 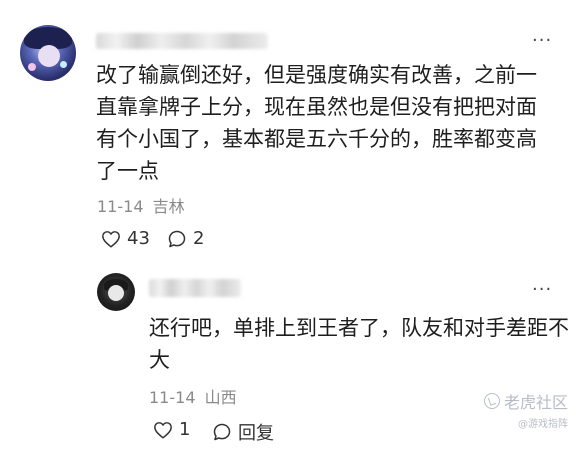 I want to click on reply-comment-avatar, so click(x=116, y=292).